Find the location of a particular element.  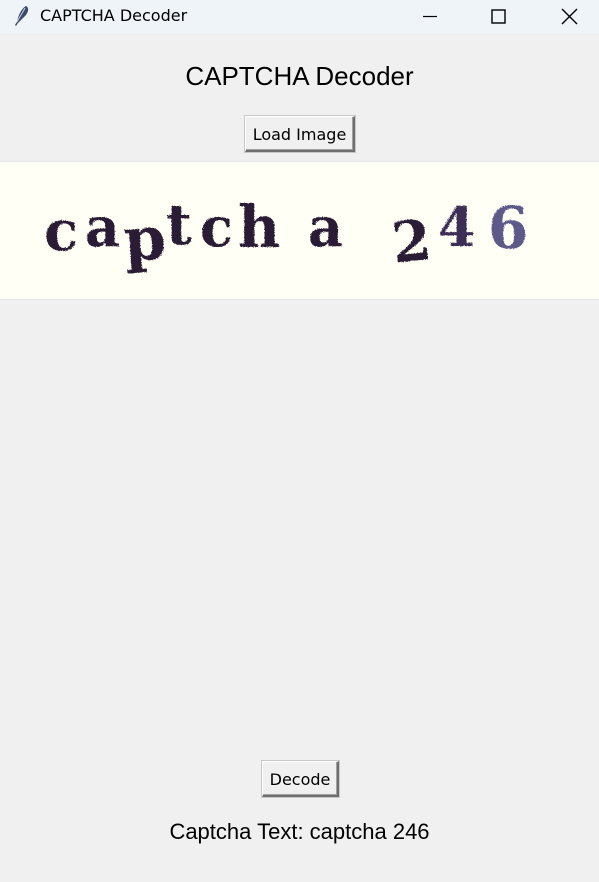

feather-icon is located at coordinates (22, 16).